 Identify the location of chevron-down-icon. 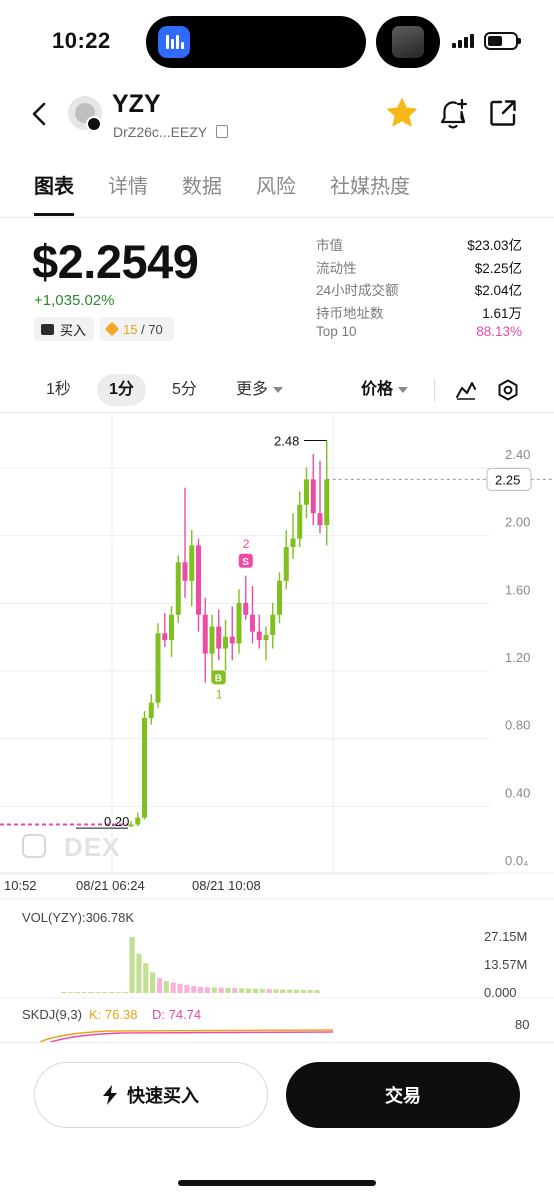
(278, 389).